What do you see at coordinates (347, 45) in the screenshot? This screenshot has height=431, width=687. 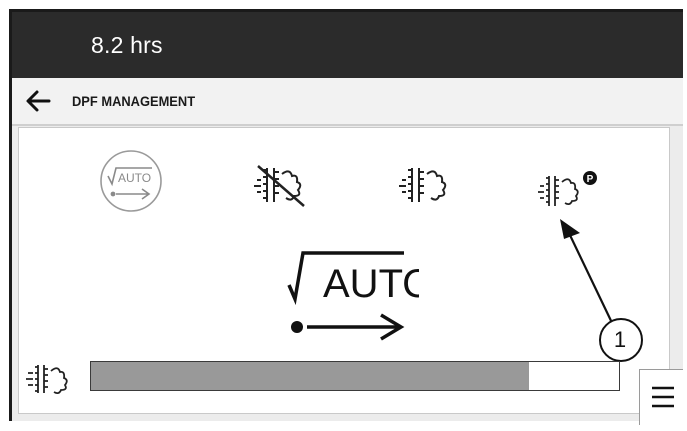 I see `status-bar: 8.2 hrs` at bounding box center [347, 45].